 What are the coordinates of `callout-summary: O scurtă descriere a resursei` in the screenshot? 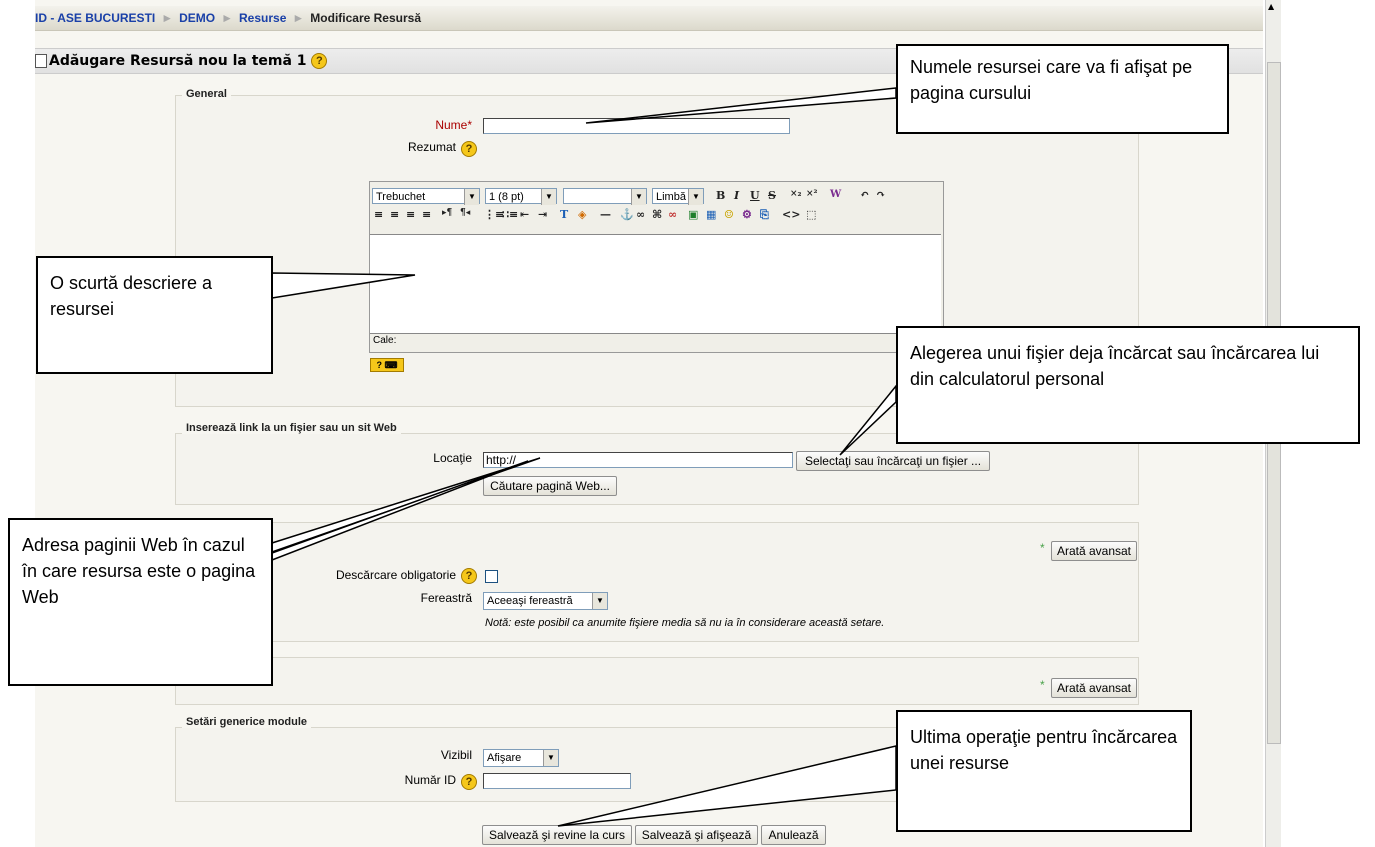 It's located at (154, 315).